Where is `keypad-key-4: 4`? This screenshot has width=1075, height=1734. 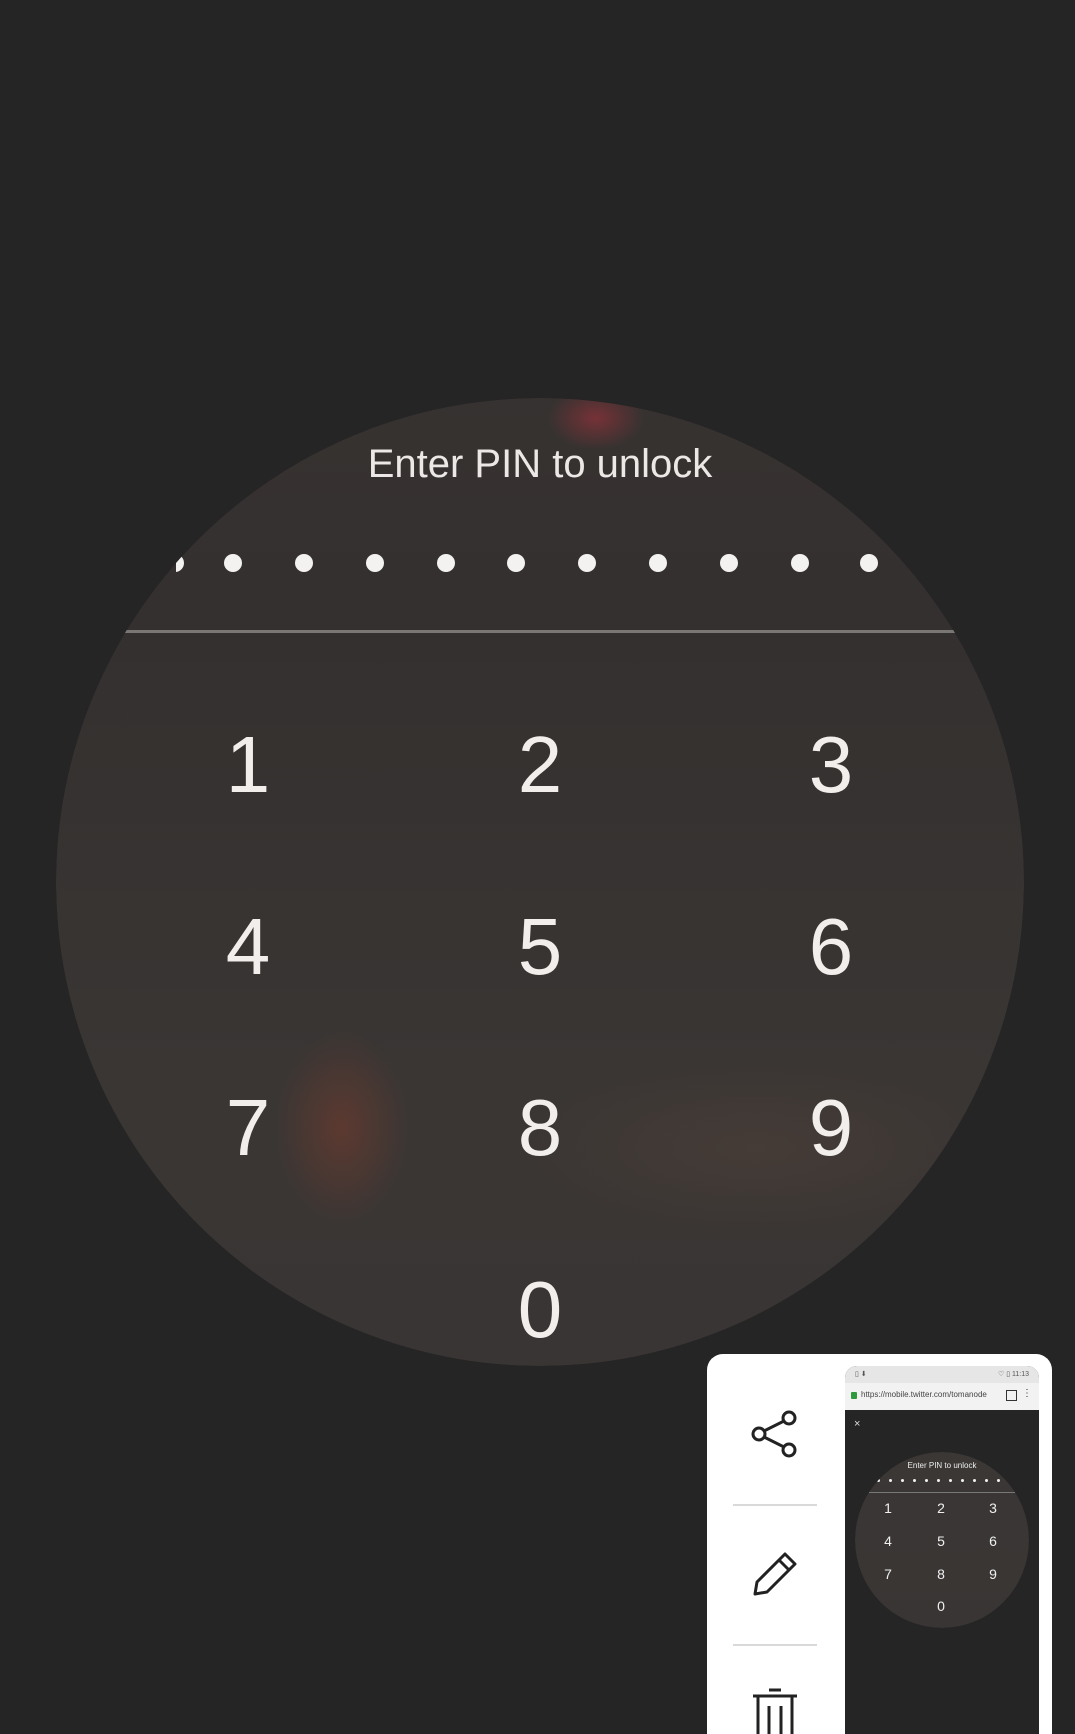
keypad-key-4: 4 is located at coordinates (248, 947).